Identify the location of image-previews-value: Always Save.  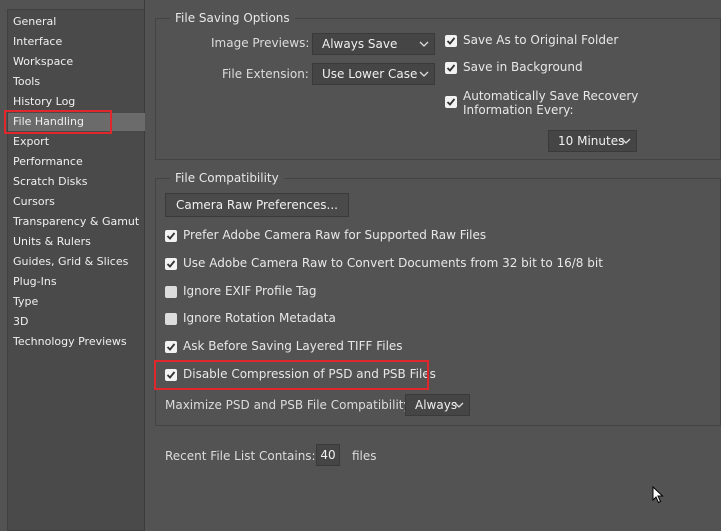
(360, 44).